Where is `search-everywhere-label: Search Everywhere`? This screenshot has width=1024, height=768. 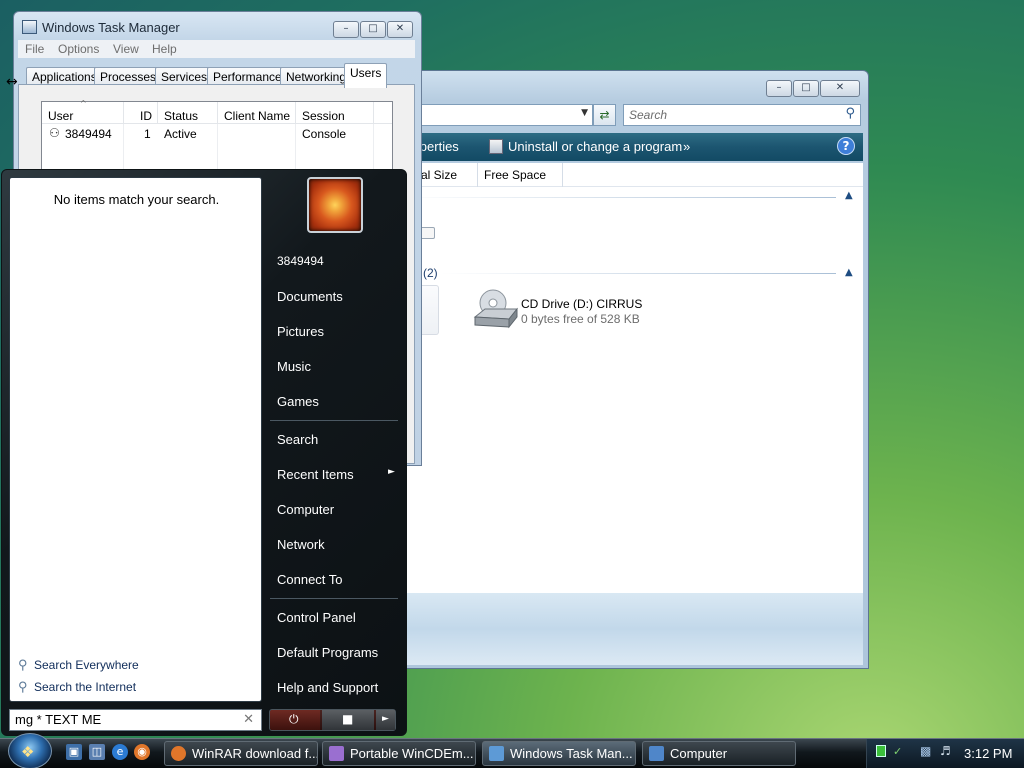
search-everywhere-label: Search Everywhere is located at coordinates (86, 665).